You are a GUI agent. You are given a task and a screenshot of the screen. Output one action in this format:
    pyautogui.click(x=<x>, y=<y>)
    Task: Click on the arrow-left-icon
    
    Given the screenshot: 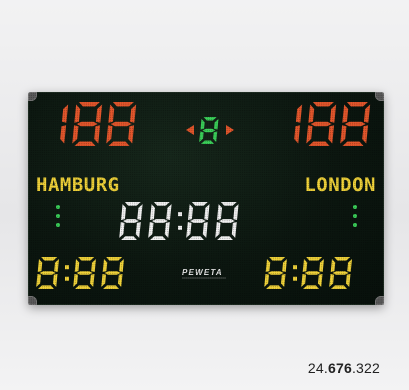 What is the action you would take?
    pyautogui.click(x=190, y=130)
    